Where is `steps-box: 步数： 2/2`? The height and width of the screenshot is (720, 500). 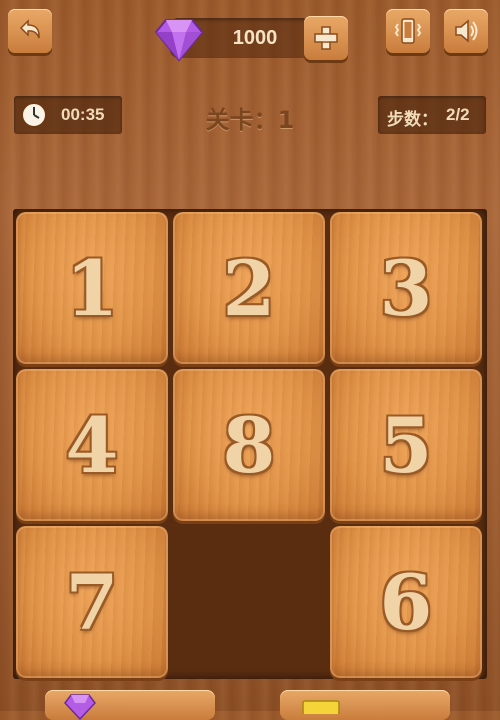
steps-box: 步数： 2/2 is located at coordinates (432, 115).